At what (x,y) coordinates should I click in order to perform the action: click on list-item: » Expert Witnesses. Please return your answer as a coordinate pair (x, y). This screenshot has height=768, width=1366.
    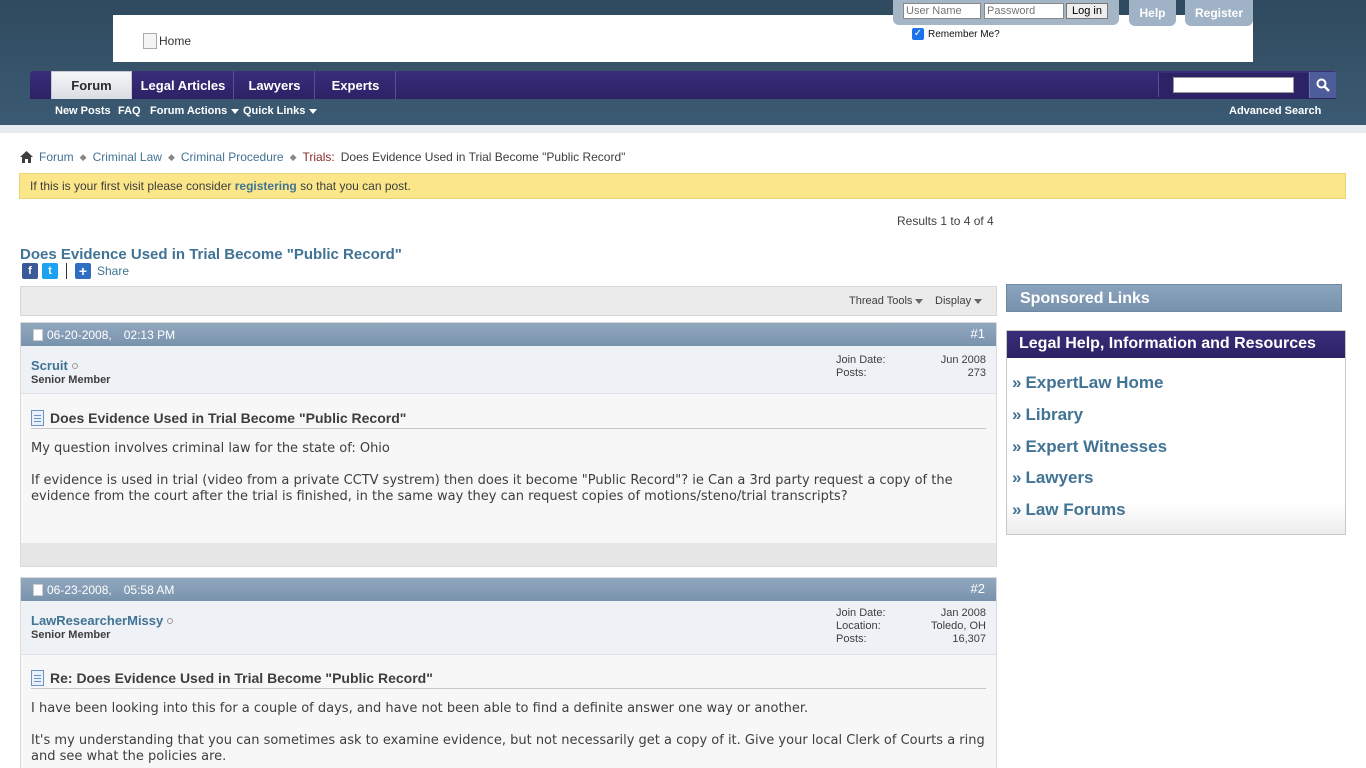
    Looking at the image, I should click on (1176, 453).